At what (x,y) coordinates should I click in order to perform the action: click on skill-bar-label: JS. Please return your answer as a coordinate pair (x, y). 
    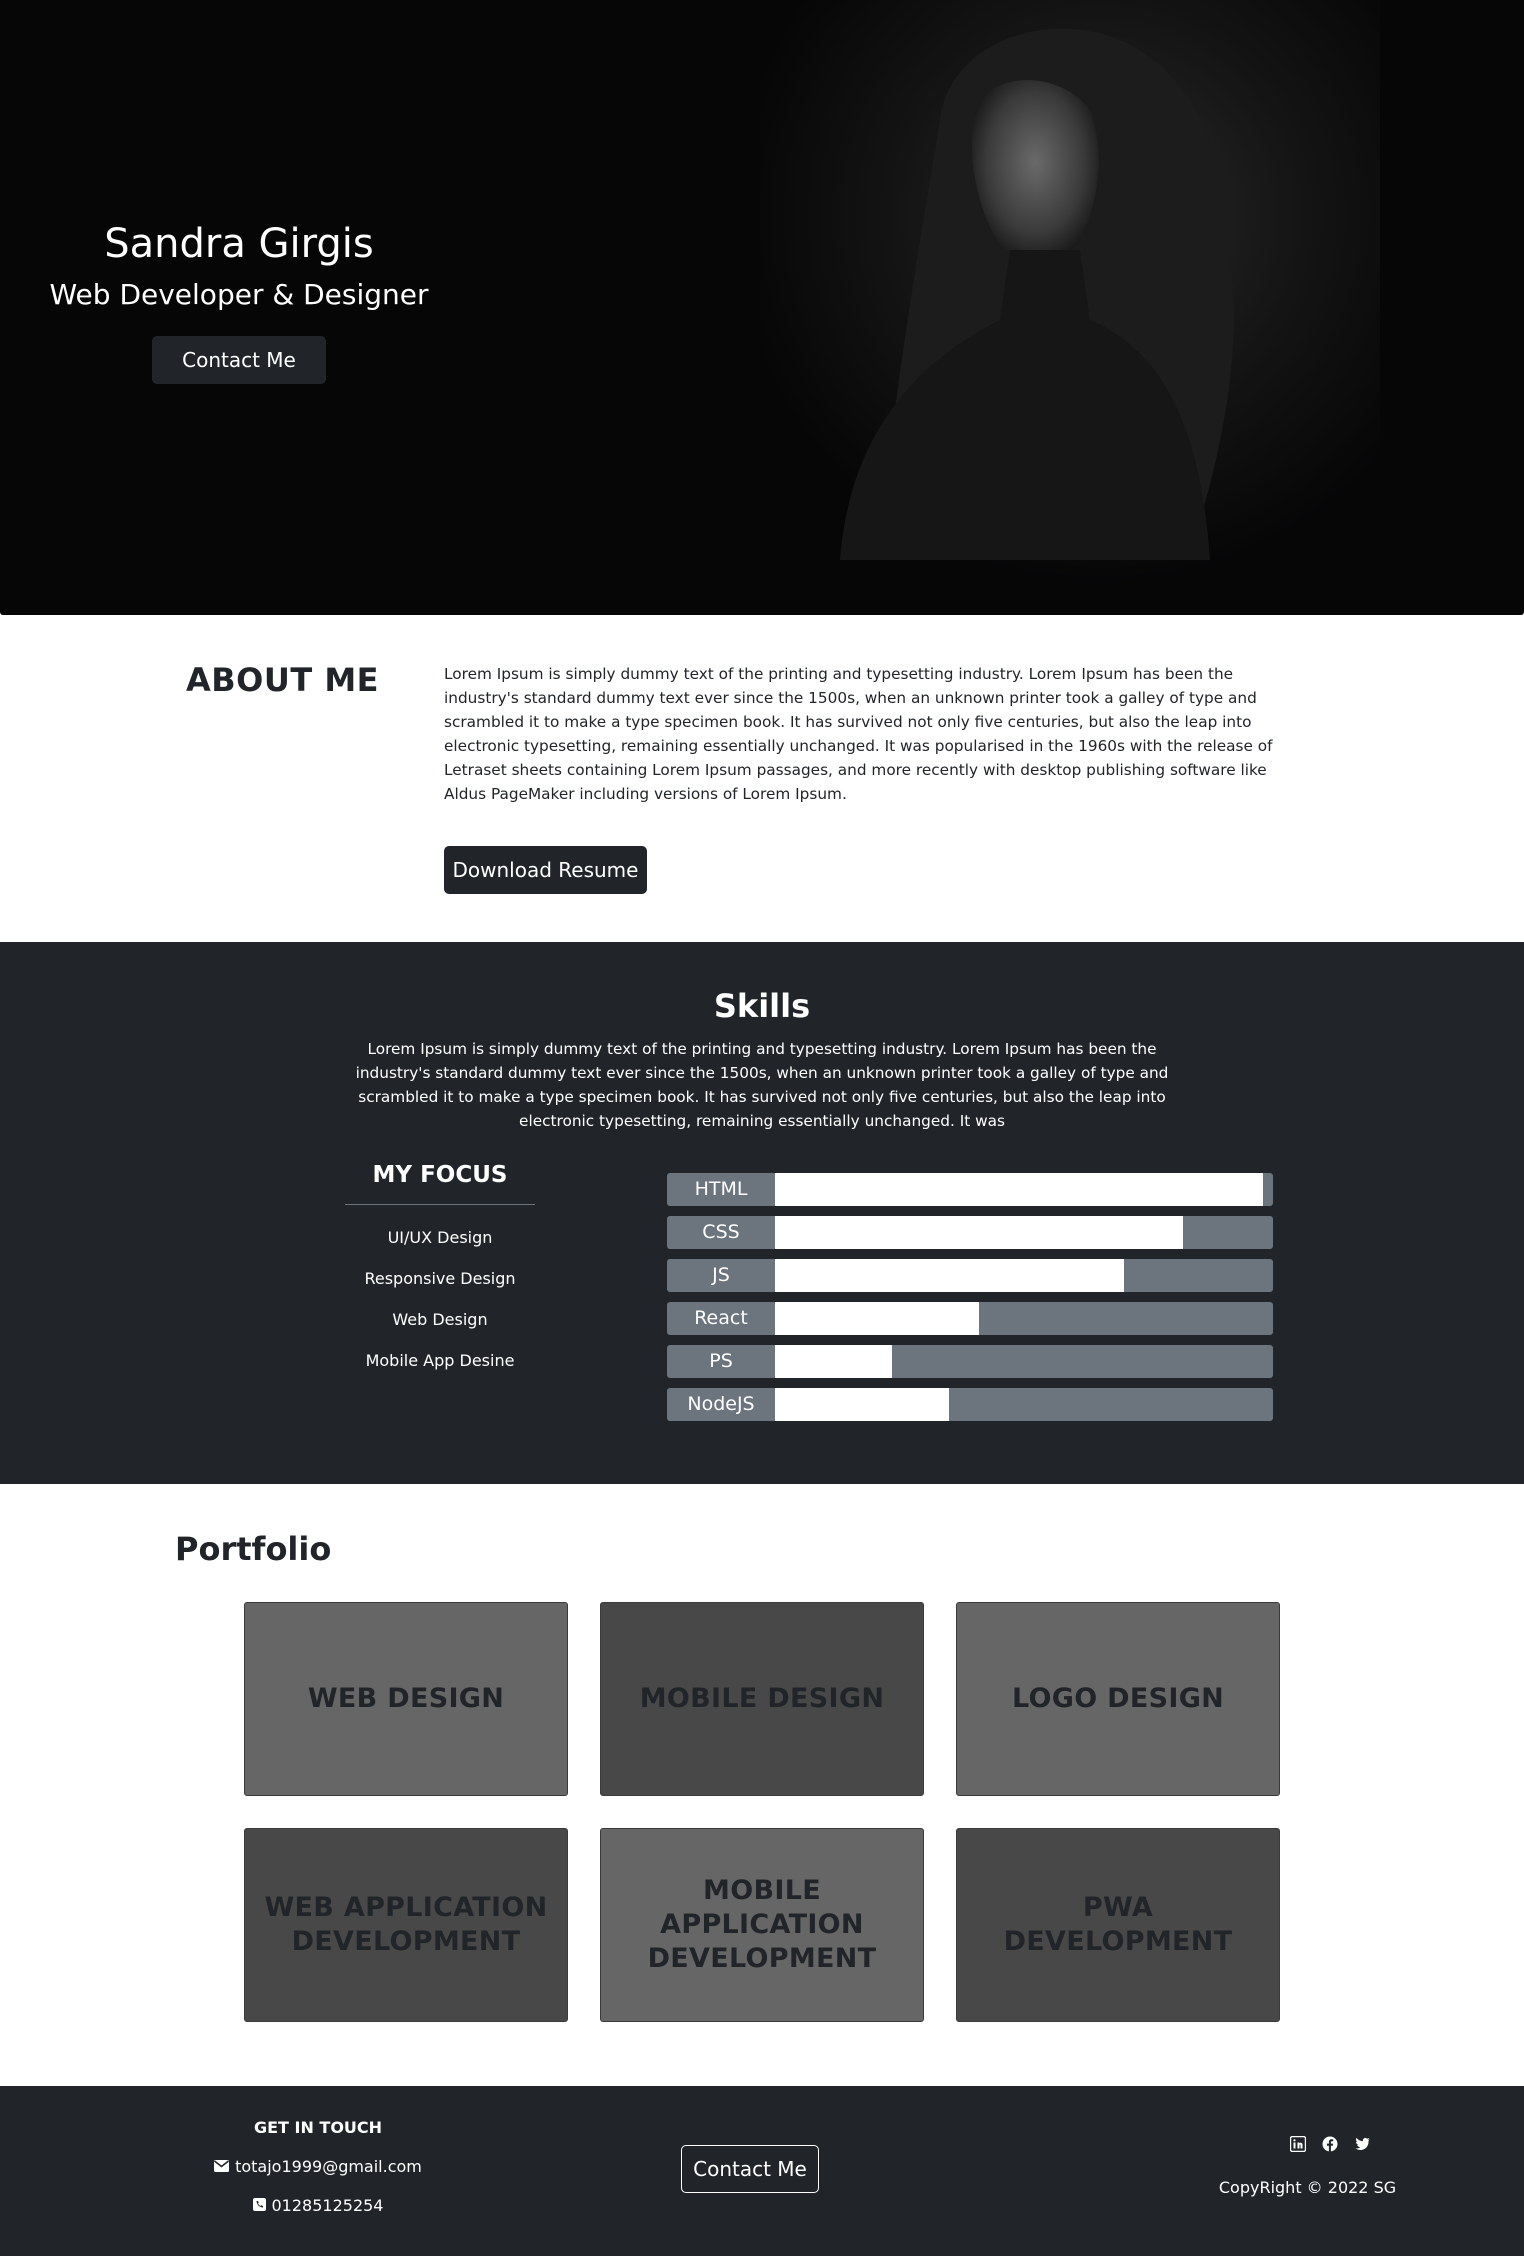
    Looking at the image, I should click on (721, 1275).